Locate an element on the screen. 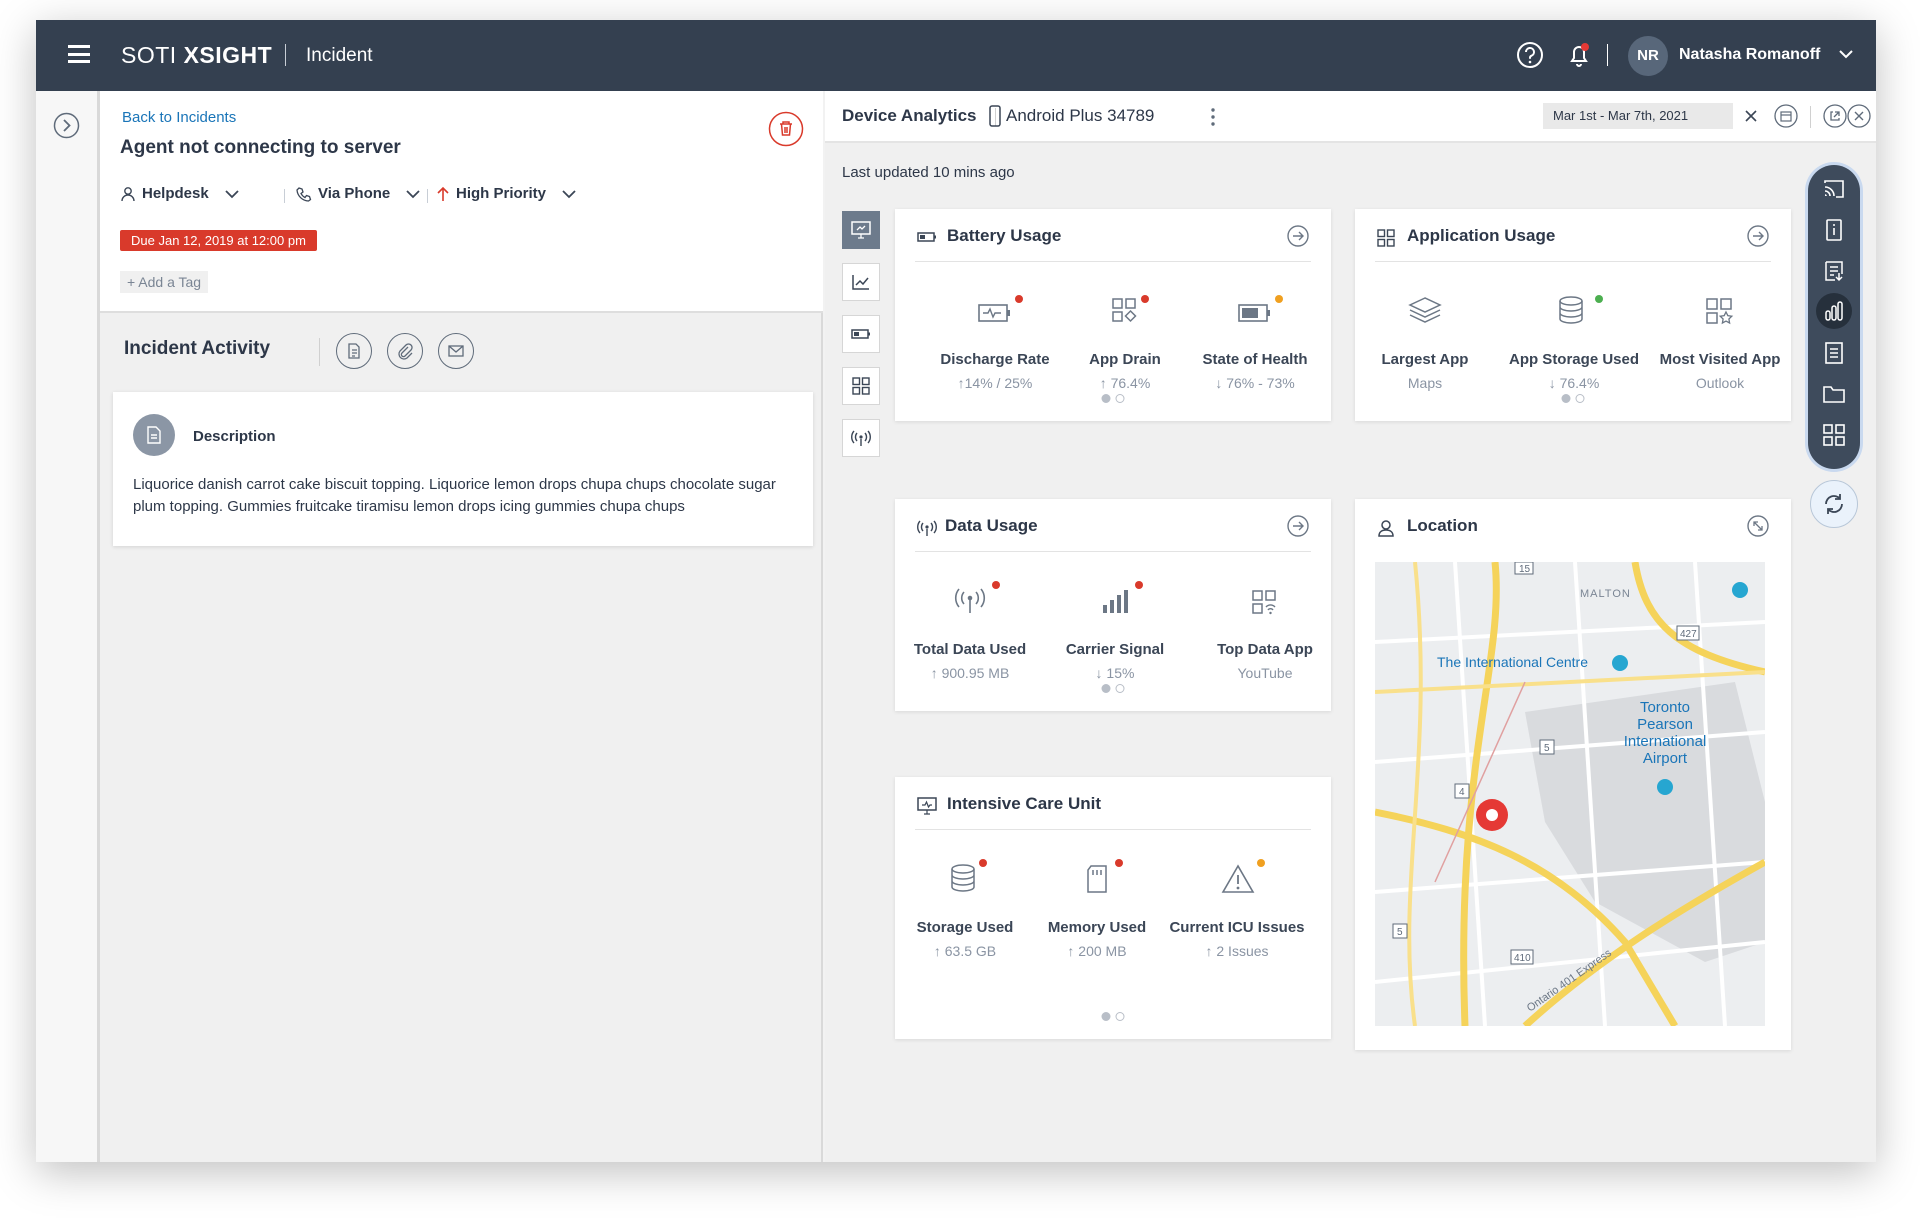 This screenshot has width=1920, height=1222. user-name: Natasha Romanoff is located at coordinates (1749, 55).